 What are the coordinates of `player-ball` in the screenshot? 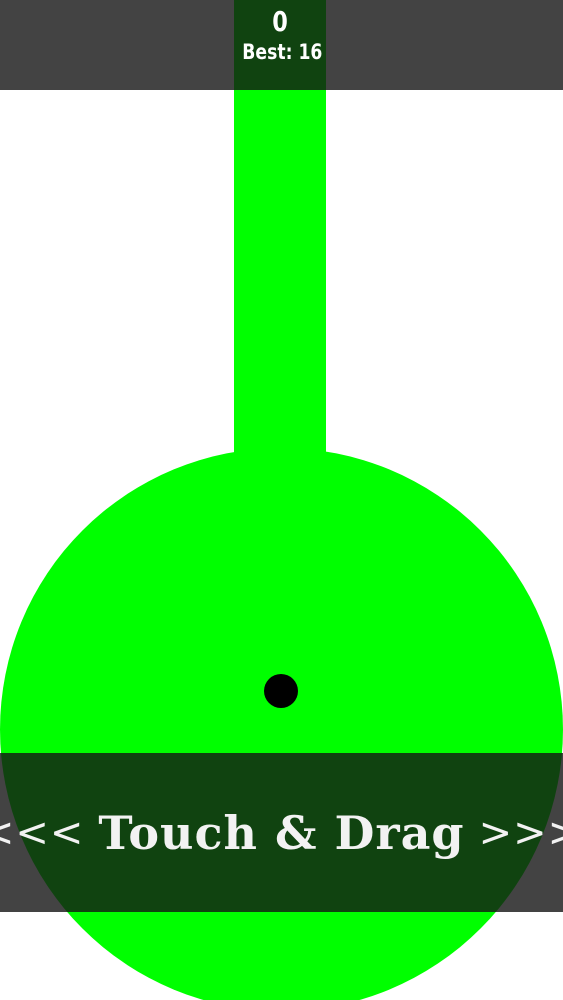 It's located at (281, 691).